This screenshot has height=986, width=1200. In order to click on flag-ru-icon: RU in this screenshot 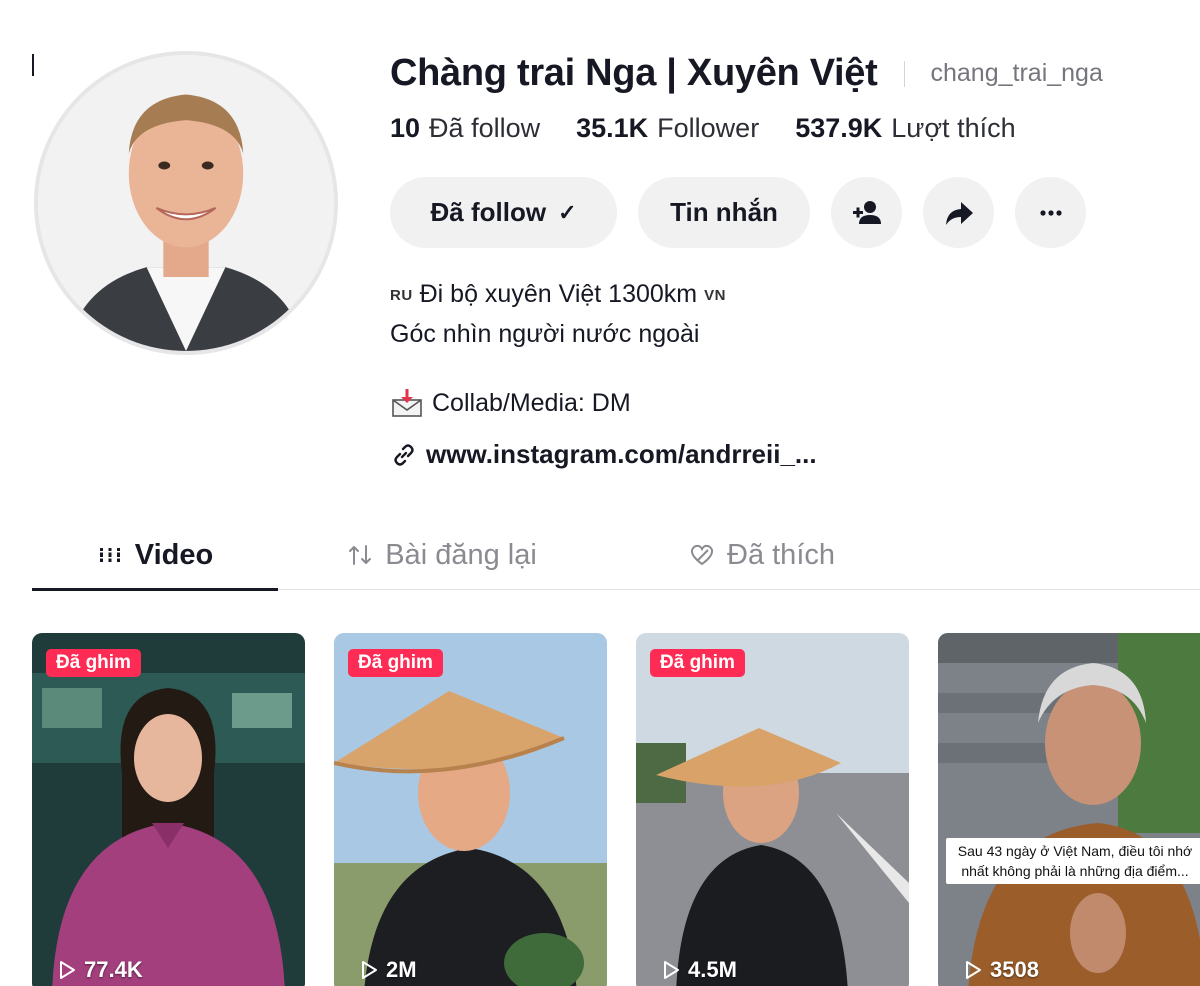, I will do `click(401, 295)`.